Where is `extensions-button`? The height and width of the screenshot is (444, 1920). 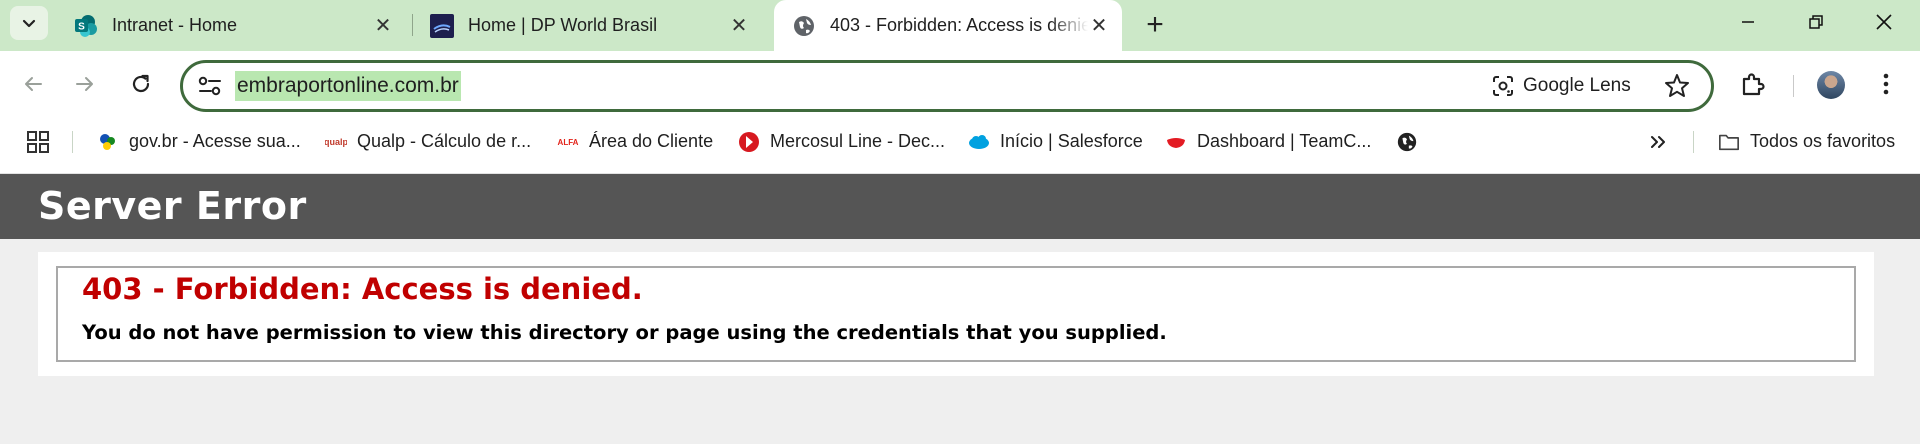
extensions-button is located at coordinates (1753, 84).